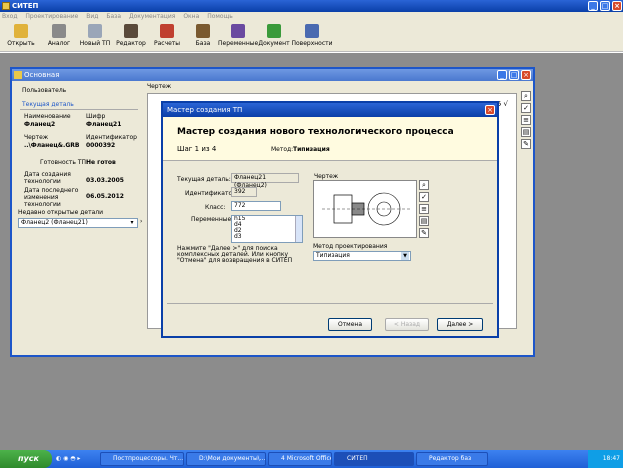  I want to click on window-icon, so click(18, 75).